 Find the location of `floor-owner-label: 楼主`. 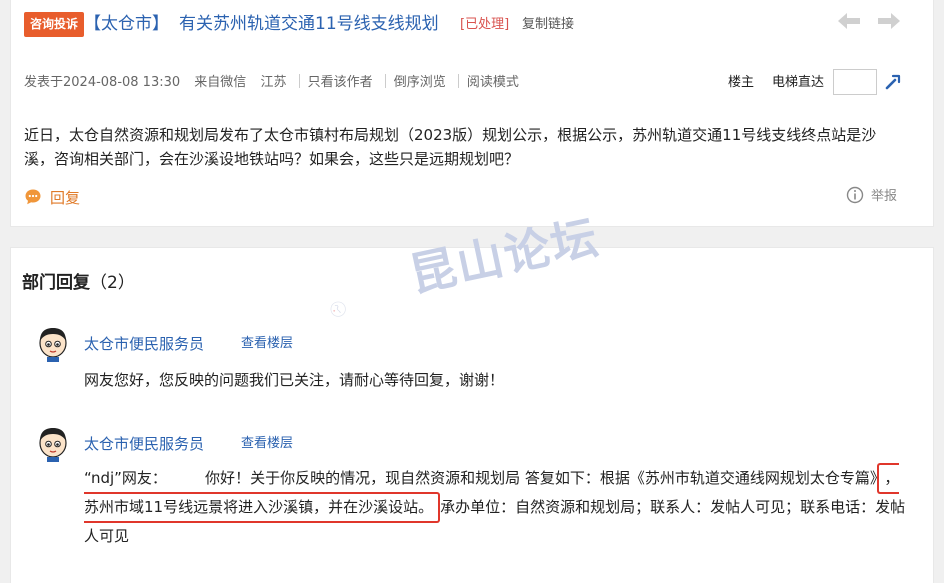

floor-owner-label: 楼主 is located at coordinates (741, 82).